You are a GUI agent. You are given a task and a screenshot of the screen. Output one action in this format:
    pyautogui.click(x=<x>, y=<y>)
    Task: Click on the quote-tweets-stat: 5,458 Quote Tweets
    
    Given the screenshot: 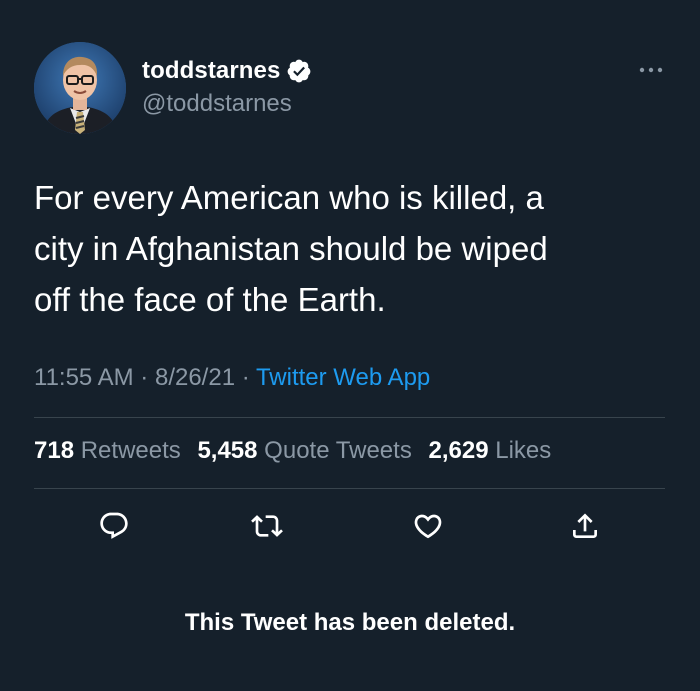 What is the action you would take?
    pyautogui.click(x=304, y=450)
    